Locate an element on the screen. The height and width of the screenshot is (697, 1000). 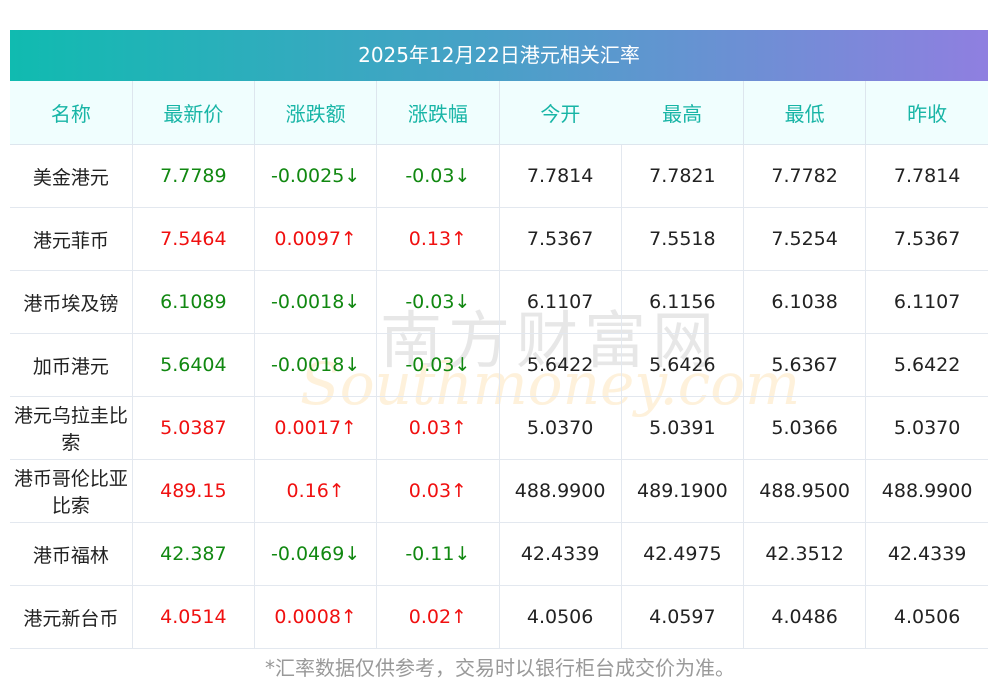
col-low: 最低 is located at coordinates (804, 113).